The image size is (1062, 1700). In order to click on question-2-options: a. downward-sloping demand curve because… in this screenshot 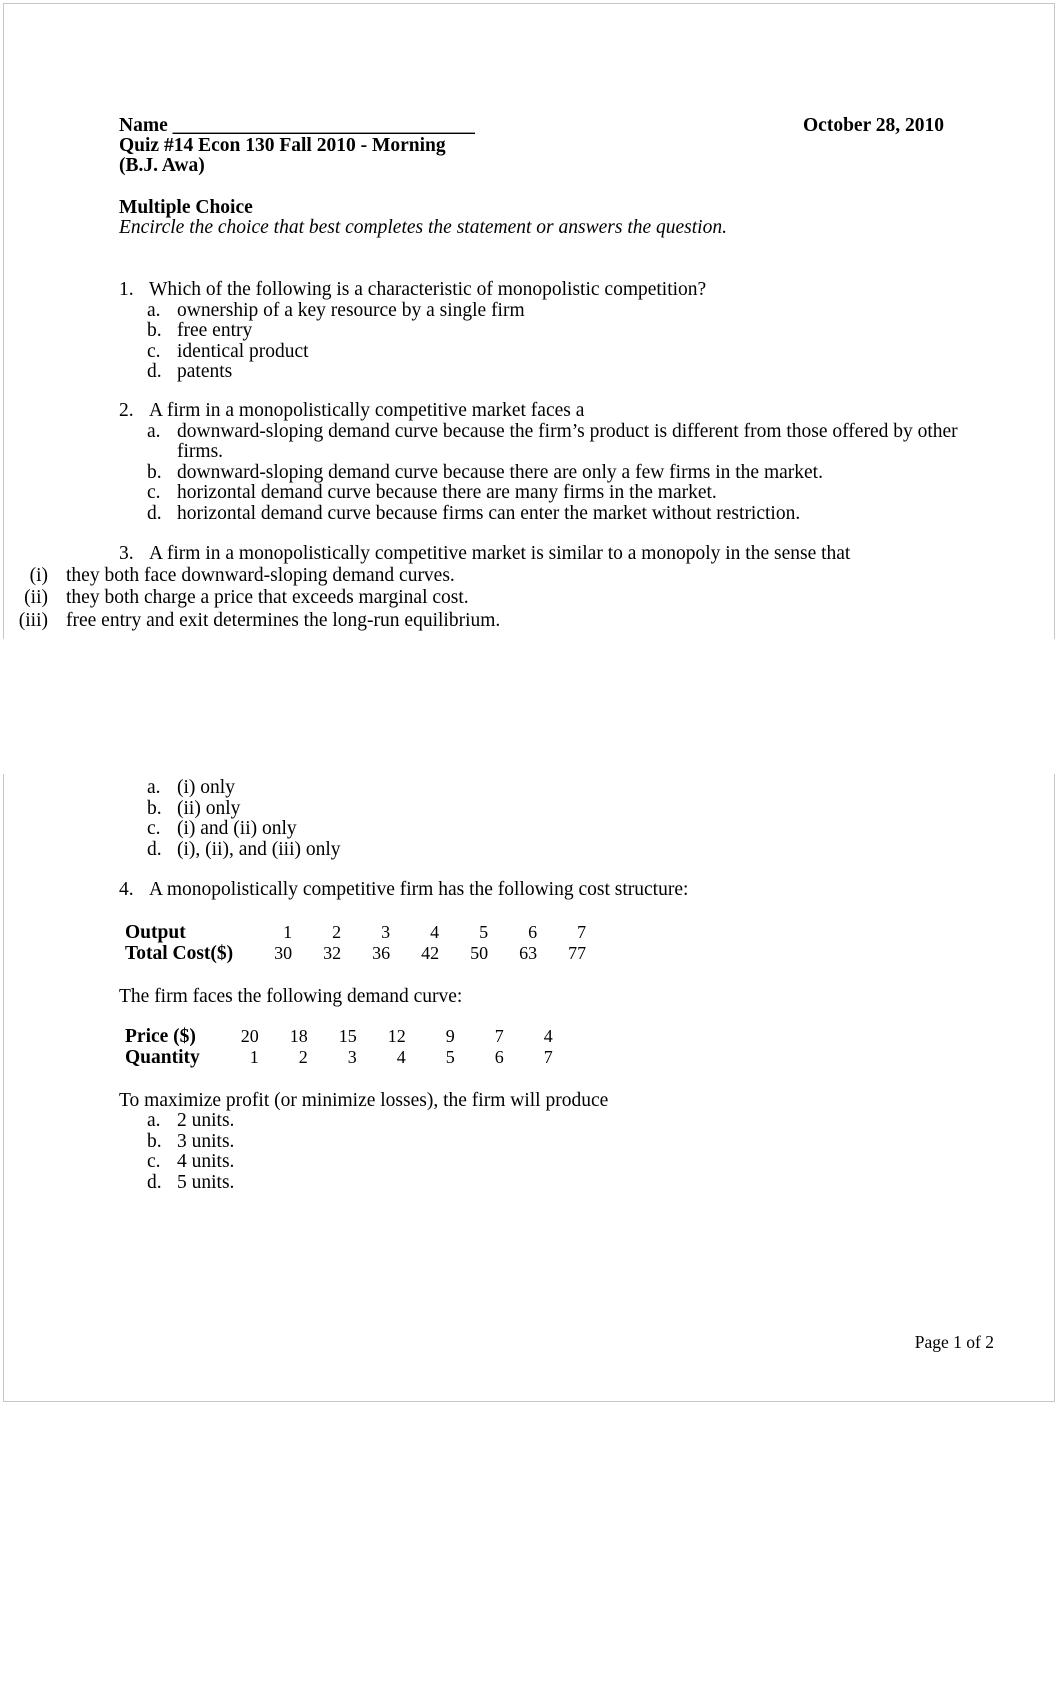, I will do `click(556, 472)`.